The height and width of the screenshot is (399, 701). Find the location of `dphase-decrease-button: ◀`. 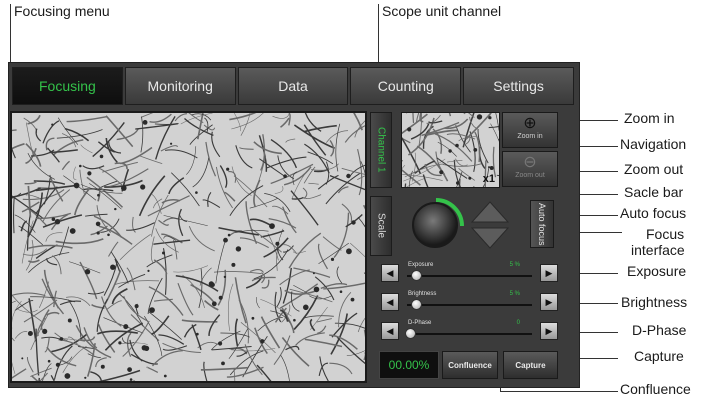

dphase-decrease-button: ◀ is located at coordinates (390, 331).